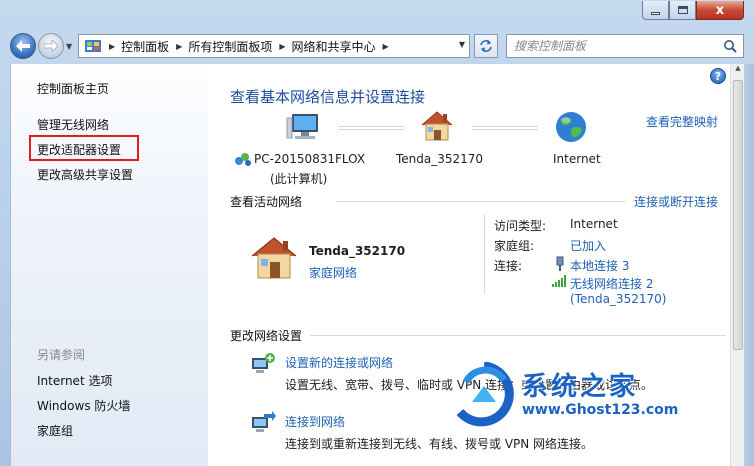  I want to click on window-frame, so click(749, 265).